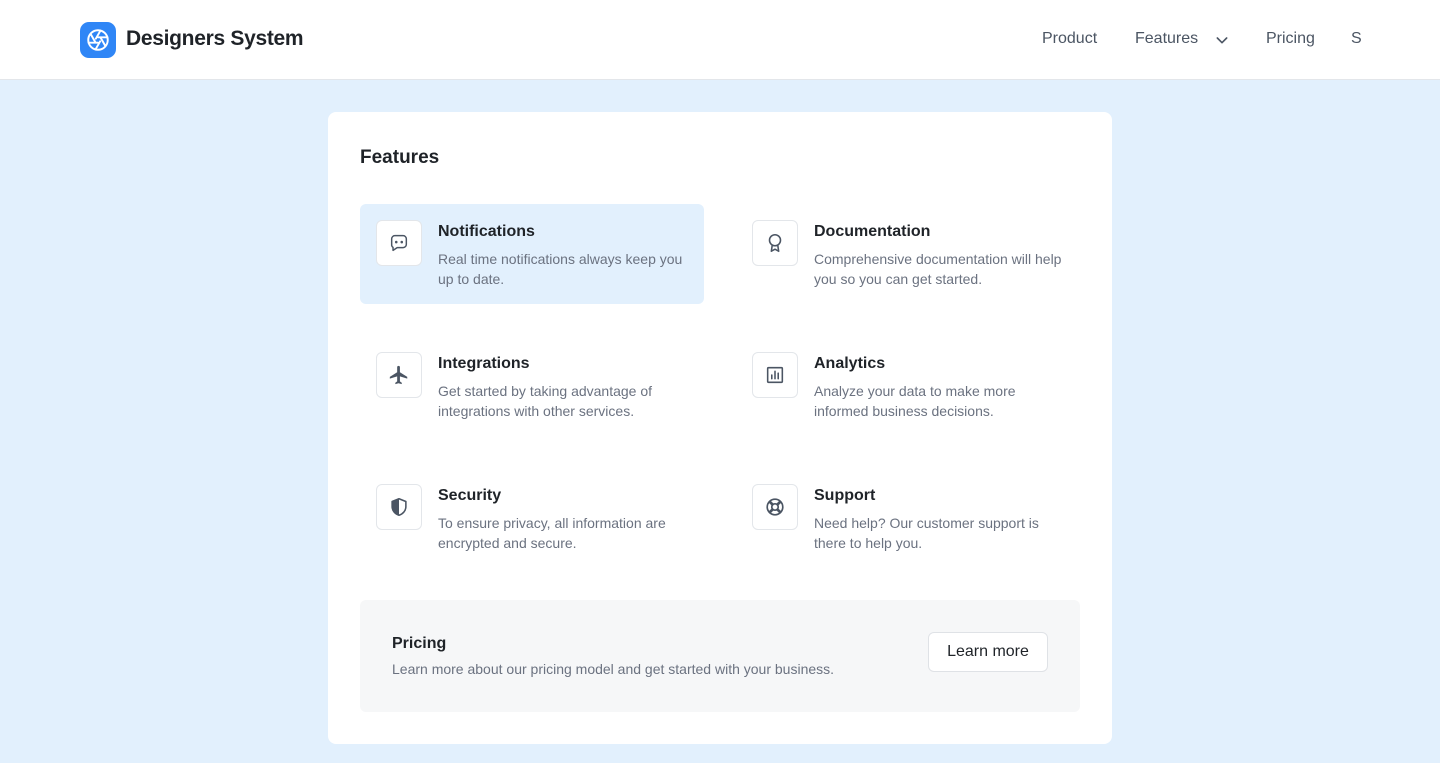  What do you see at coordinates (399, 243) in the screenshot?
I see `message-icon` at bounding box center [399, 243].